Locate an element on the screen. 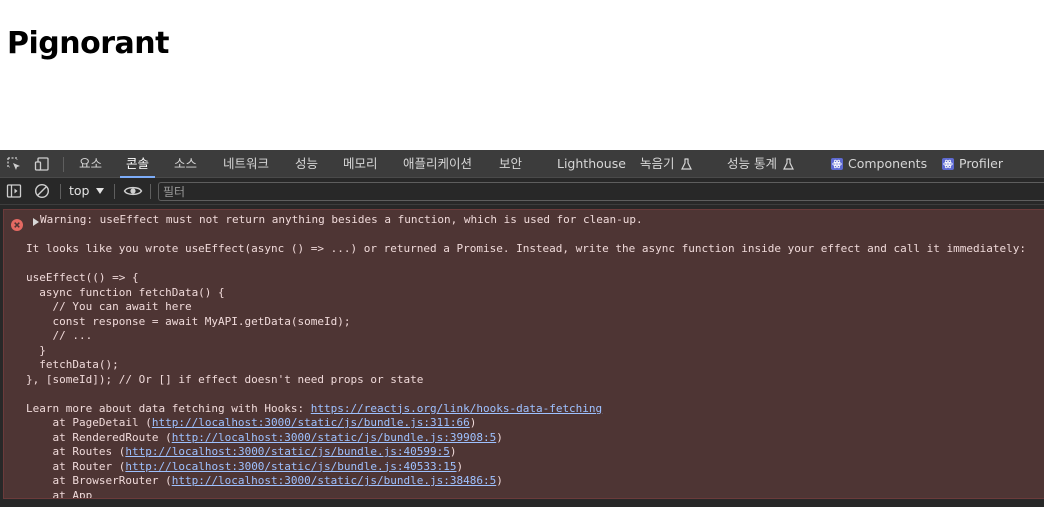  code-line: } is located at coordinates (36, 350).